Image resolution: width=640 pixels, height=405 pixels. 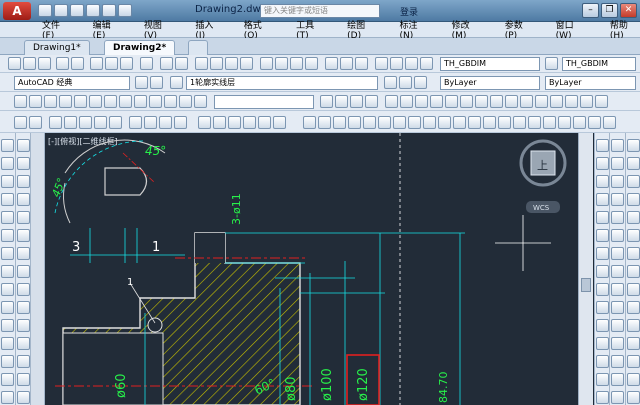 I want to click on hatch-edit-icon, so click(x=633, y=181).